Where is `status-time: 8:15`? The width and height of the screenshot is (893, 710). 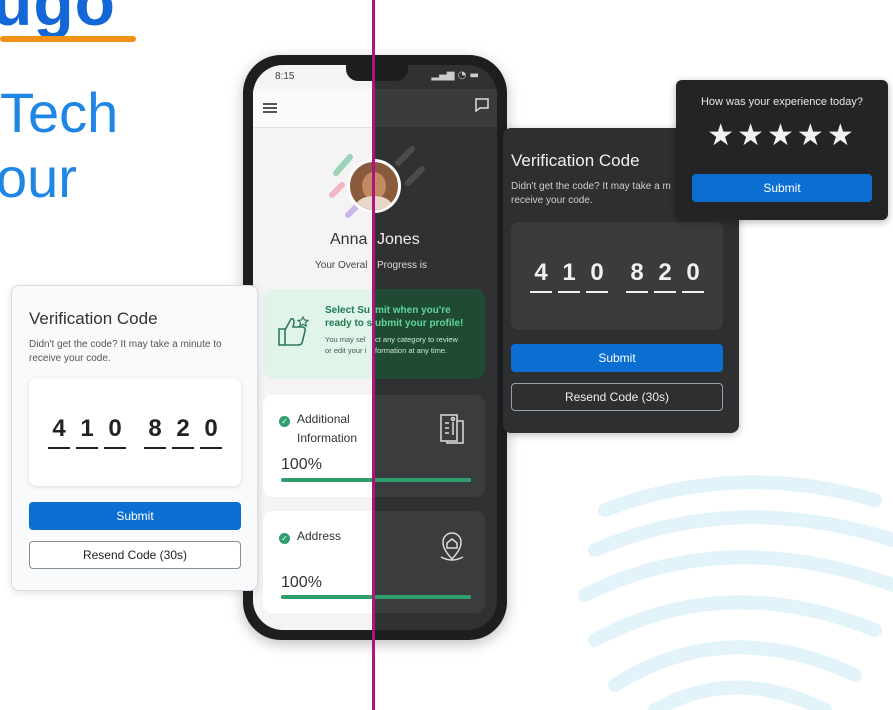
status-time: 8:15 is located at coordinates (285, 76).